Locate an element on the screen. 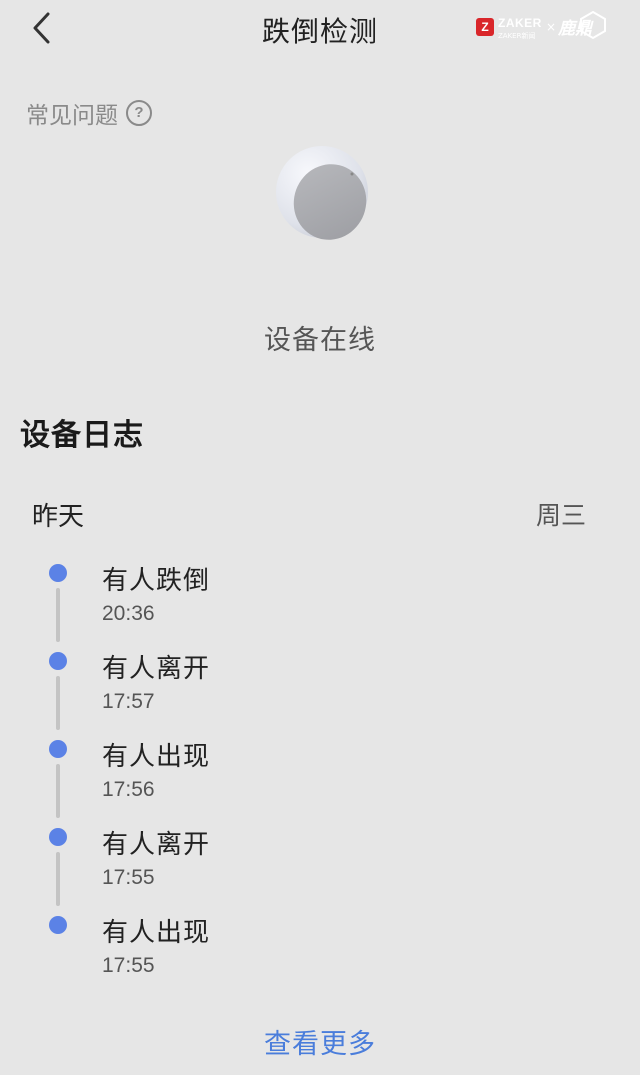 Image resolution: width=640 pixels, height=1075 pixels. timeline-item: 有人离开 17:55 is located at coordinates (320, 868).